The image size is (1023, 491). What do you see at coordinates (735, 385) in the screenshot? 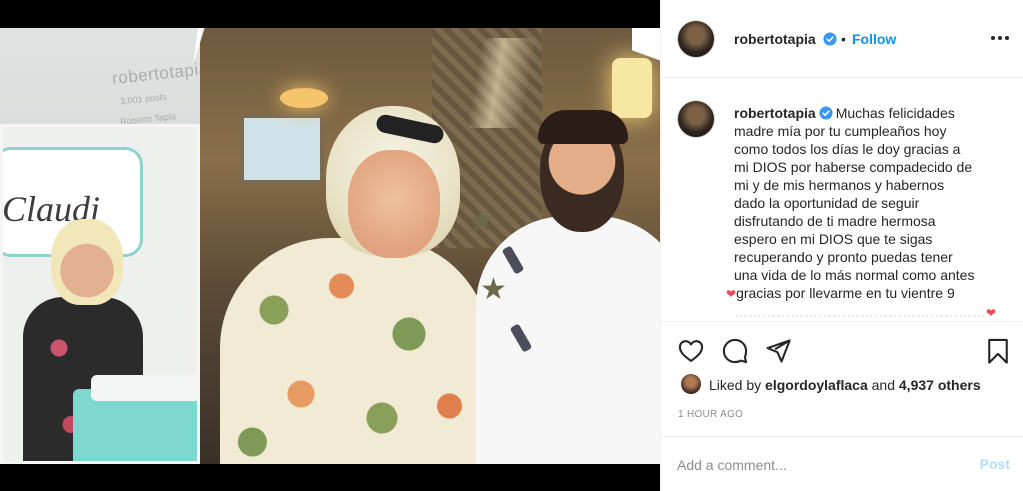
I see `likes-prefix: Liked by` at bounding box center [735, 385].